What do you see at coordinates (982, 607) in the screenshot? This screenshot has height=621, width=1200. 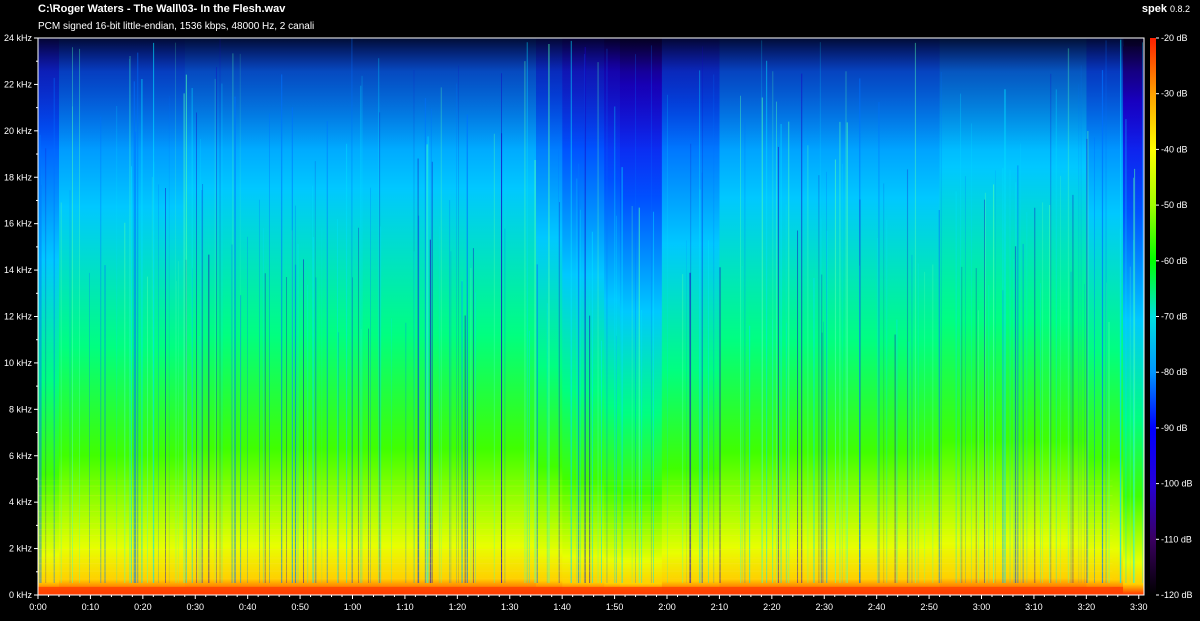 I see `x-tick-label: 3:00` at bounding box center [982, 607].